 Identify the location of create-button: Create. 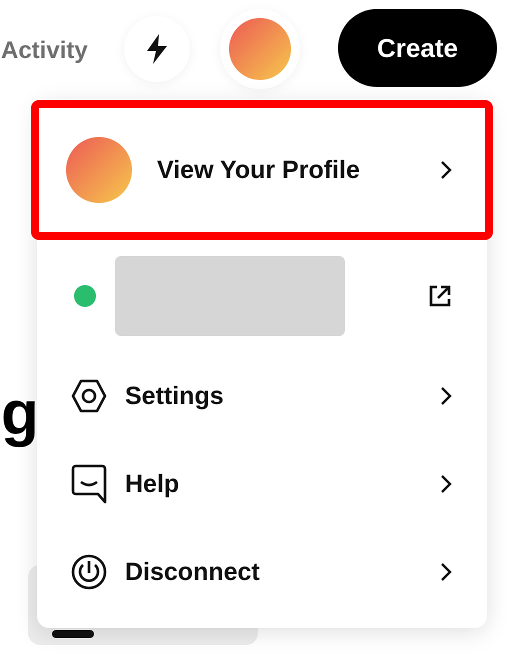
(417, 48).